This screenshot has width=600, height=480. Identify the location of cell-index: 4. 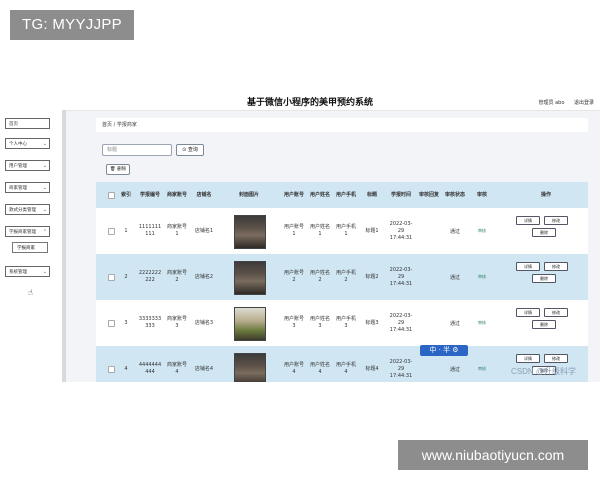
(126, 368).